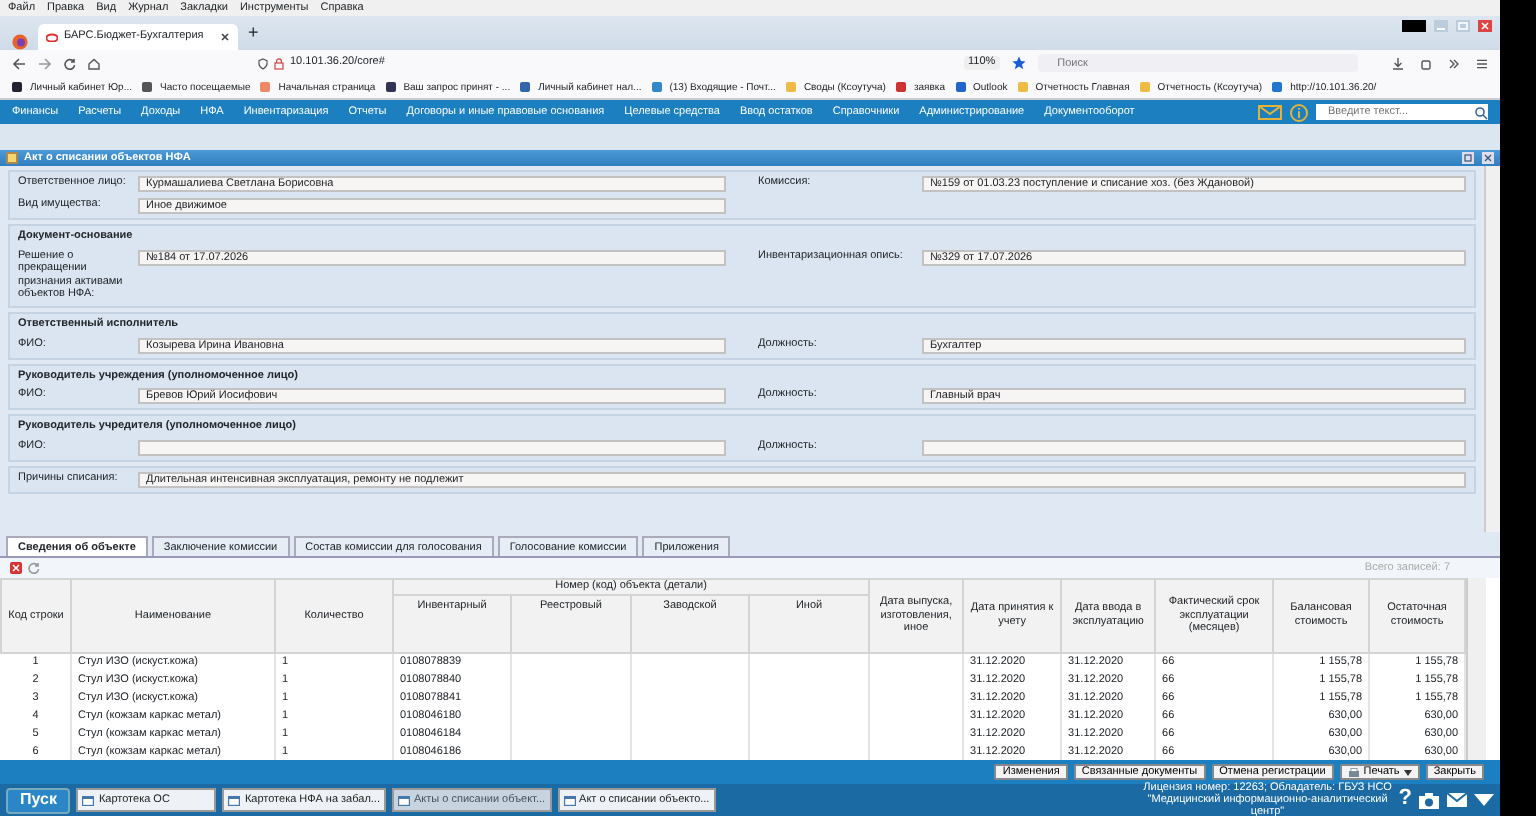 This screenshot has width=1536, height=816. I want to click on document-icon, so click(12, 158).